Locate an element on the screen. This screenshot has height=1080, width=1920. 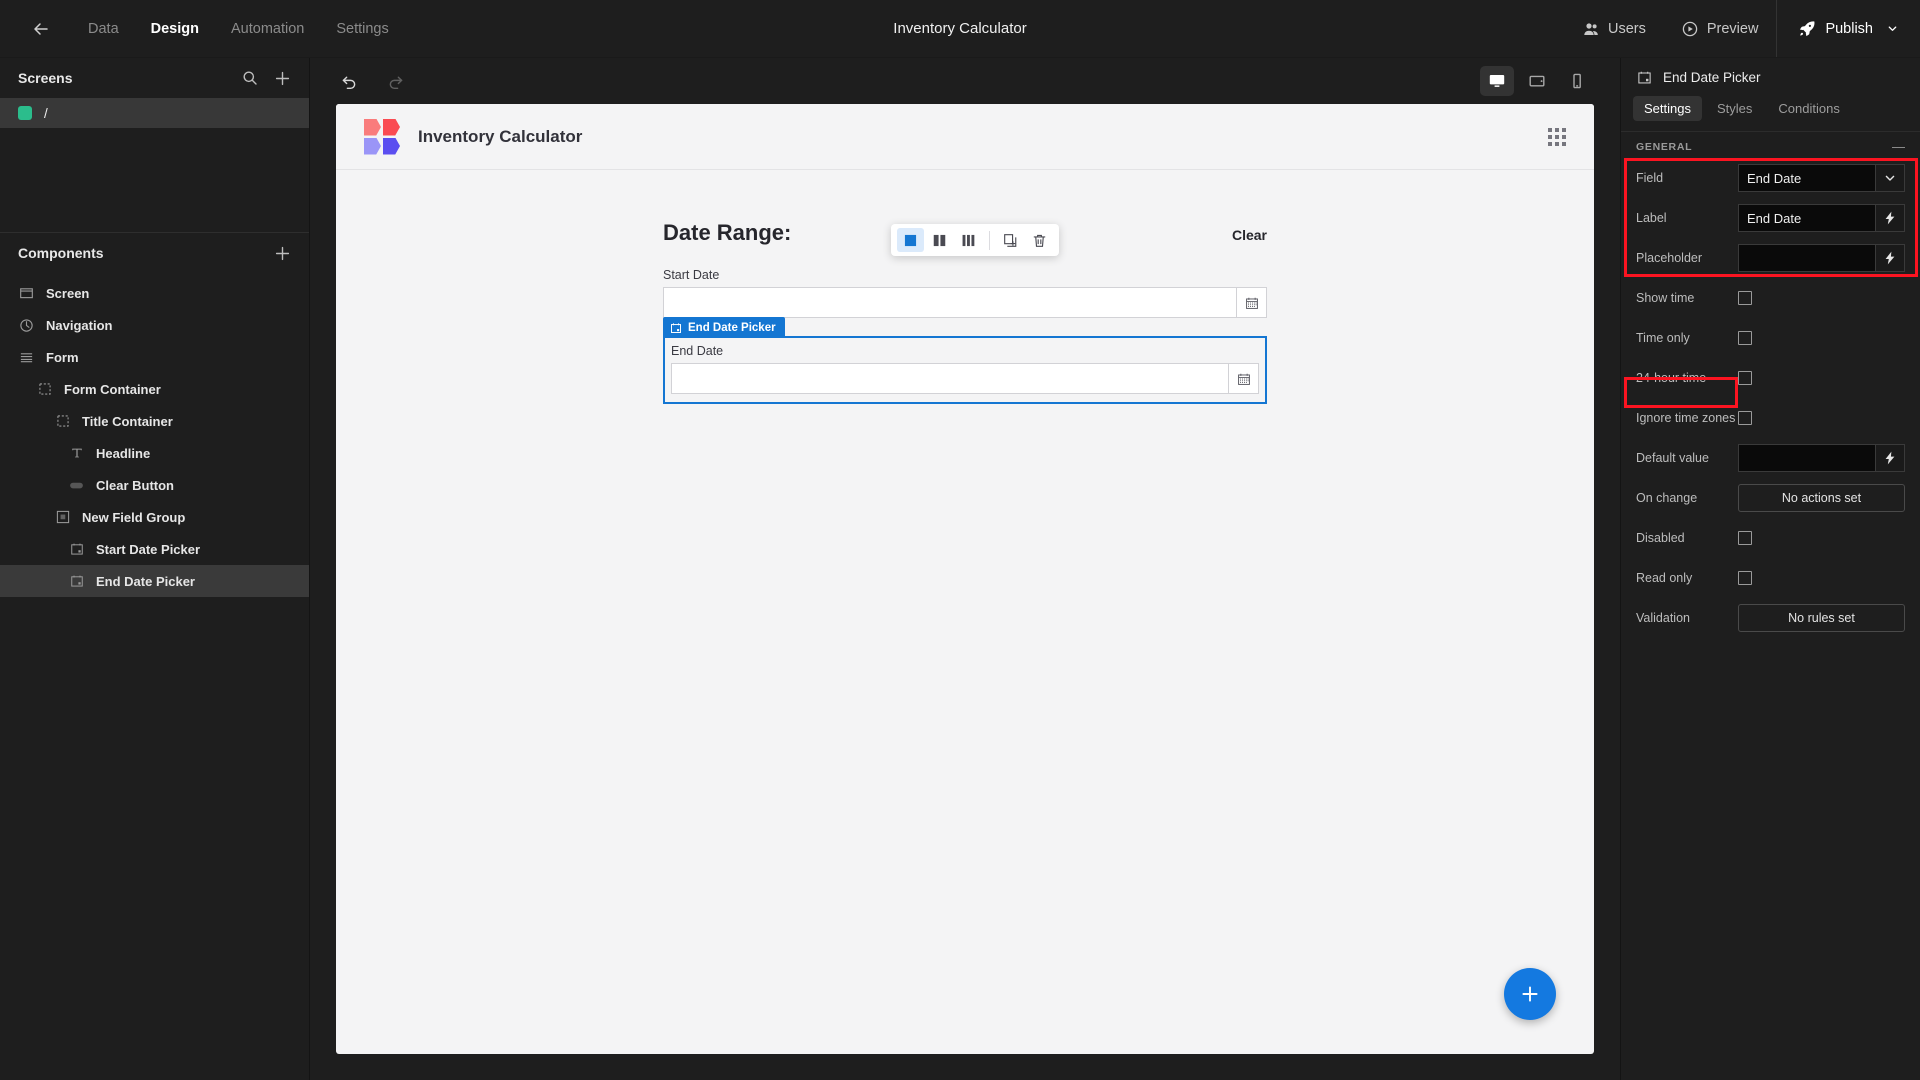
row-control: No actions set is located at coordinates (1821, 498).